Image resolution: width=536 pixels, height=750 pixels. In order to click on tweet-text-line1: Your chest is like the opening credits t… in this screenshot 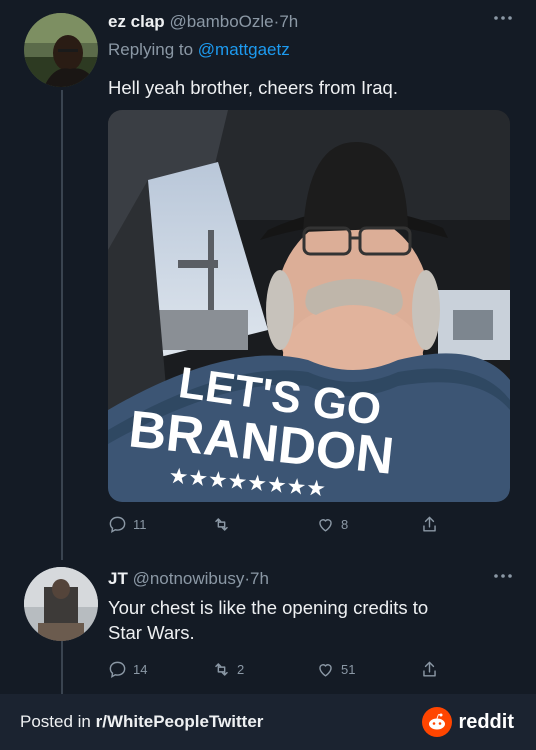, I will do `click(268, 607)`.